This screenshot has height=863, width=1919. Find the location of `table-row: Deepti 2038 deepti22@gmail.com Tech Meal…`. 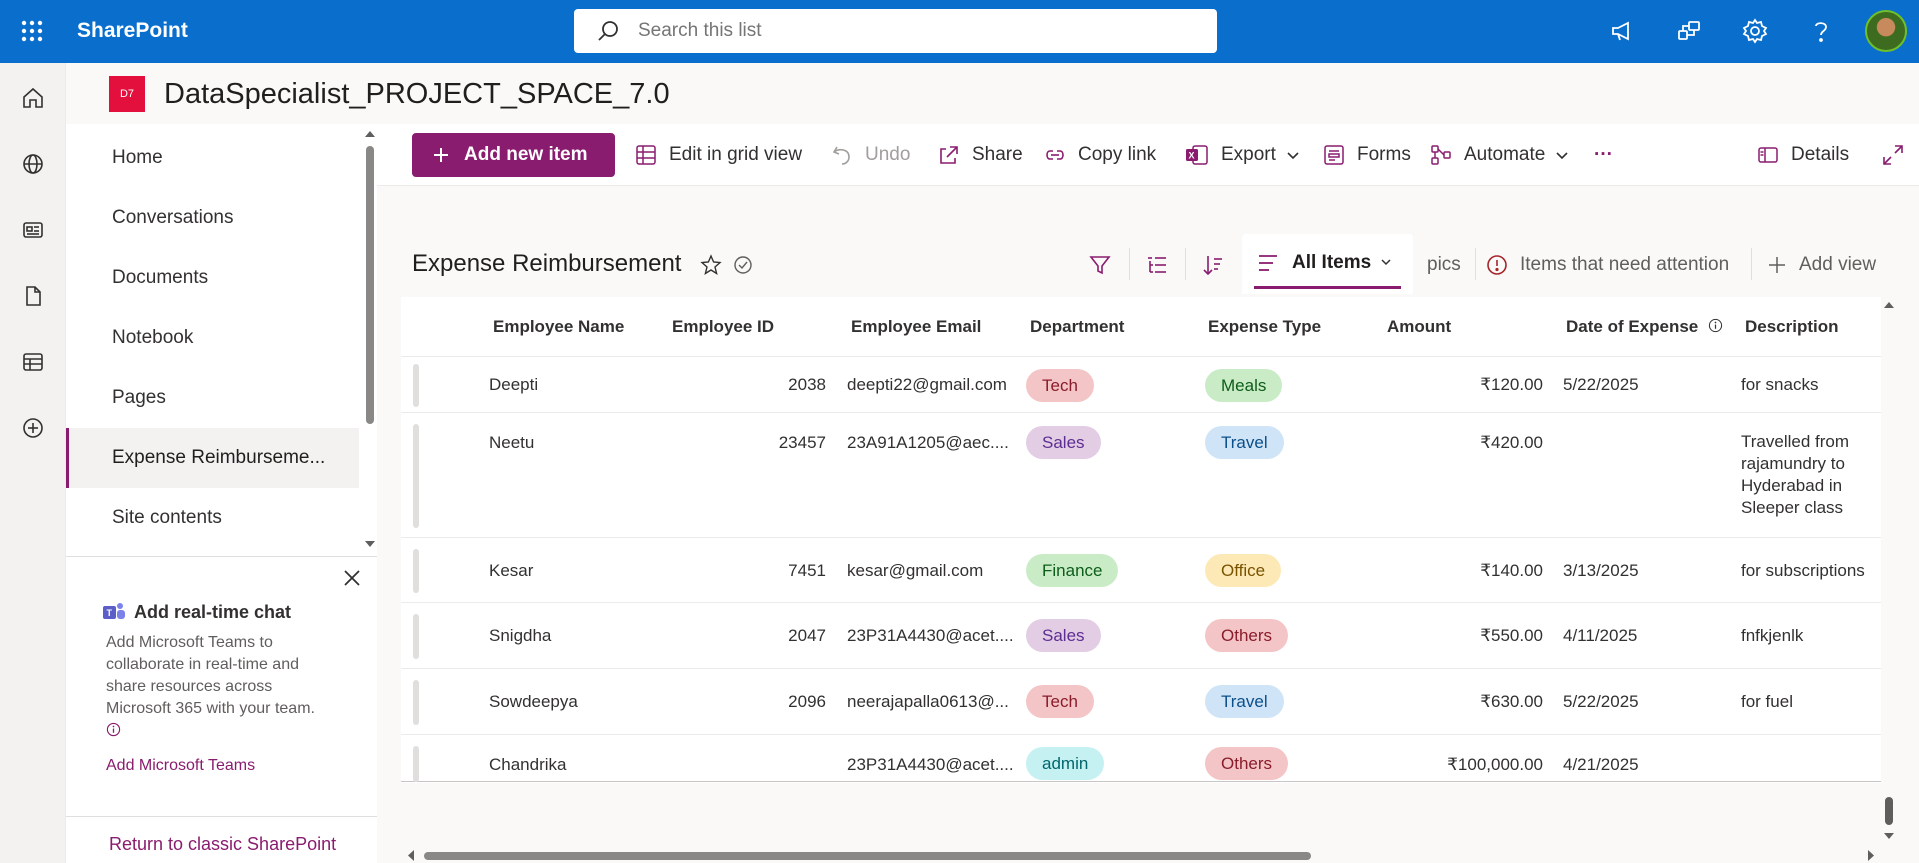

table-row: Deepti 2038 deepti22@gmail.com Tech Meal… is located at coordinates (1141, 385).